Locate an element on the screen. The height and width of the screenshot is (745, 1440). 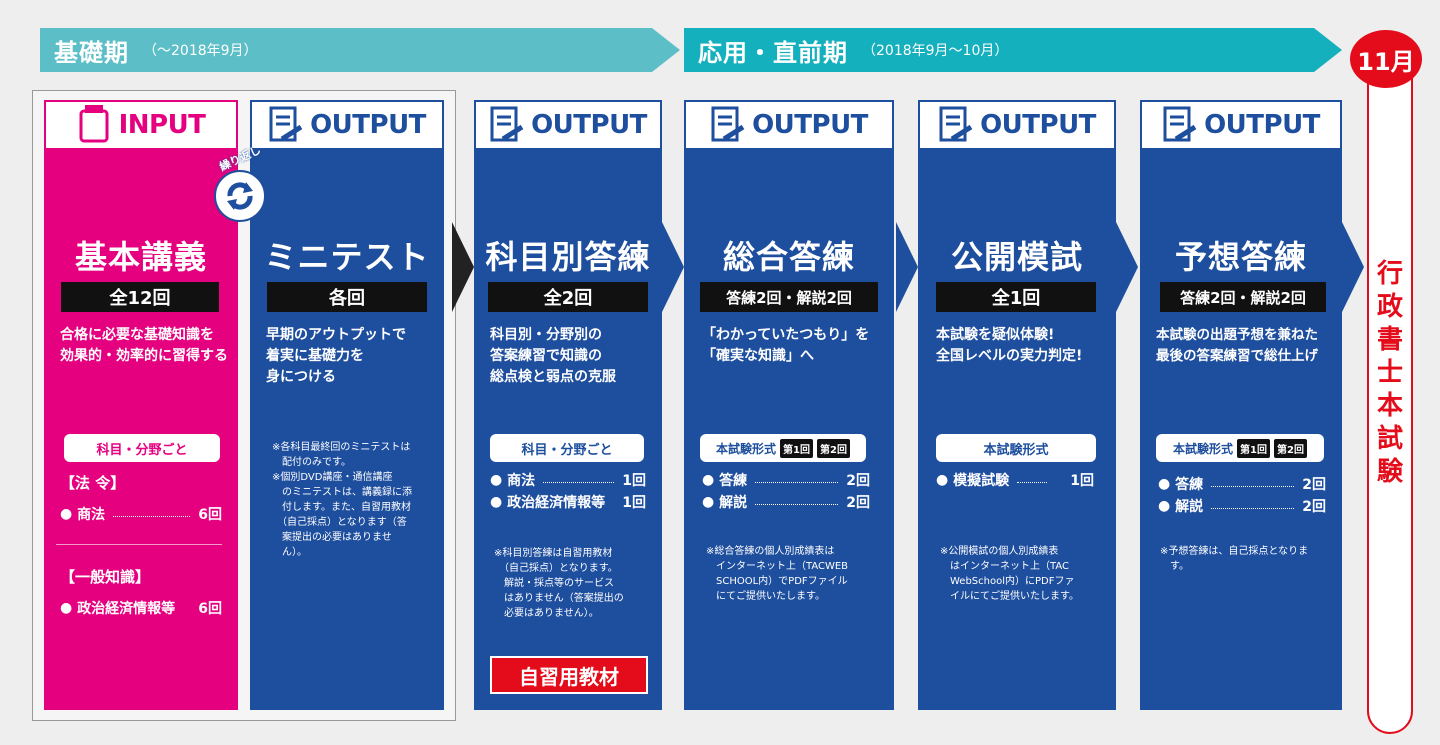
column-header: INPUT is located at coordinates (141, 125).